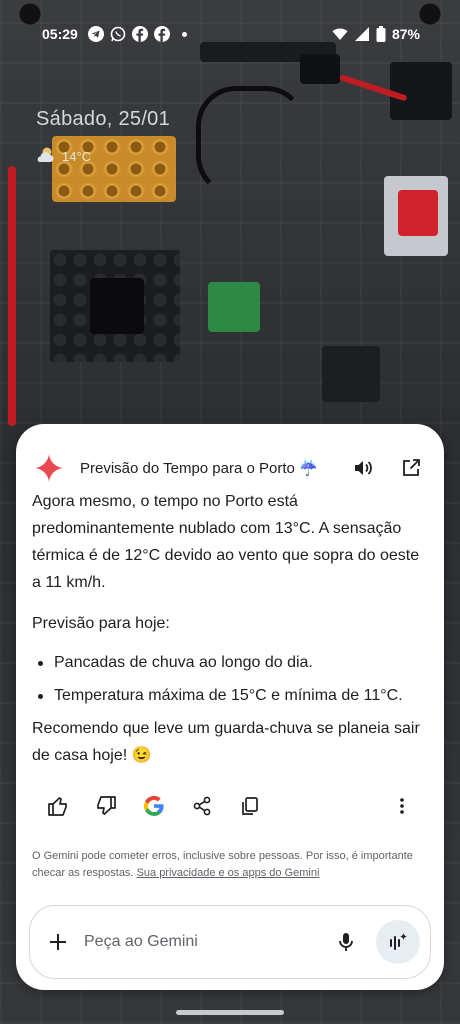 The width and height of the screenshot is (460, 1024). I want to click on open-external-icon, so click(411, 467).